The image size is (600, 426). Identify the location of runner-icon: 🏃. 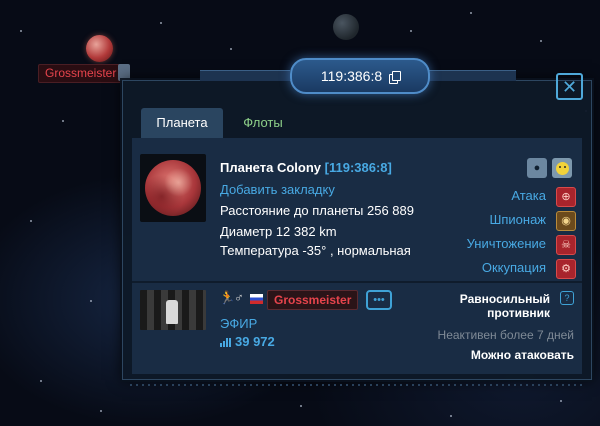
(227, 297).